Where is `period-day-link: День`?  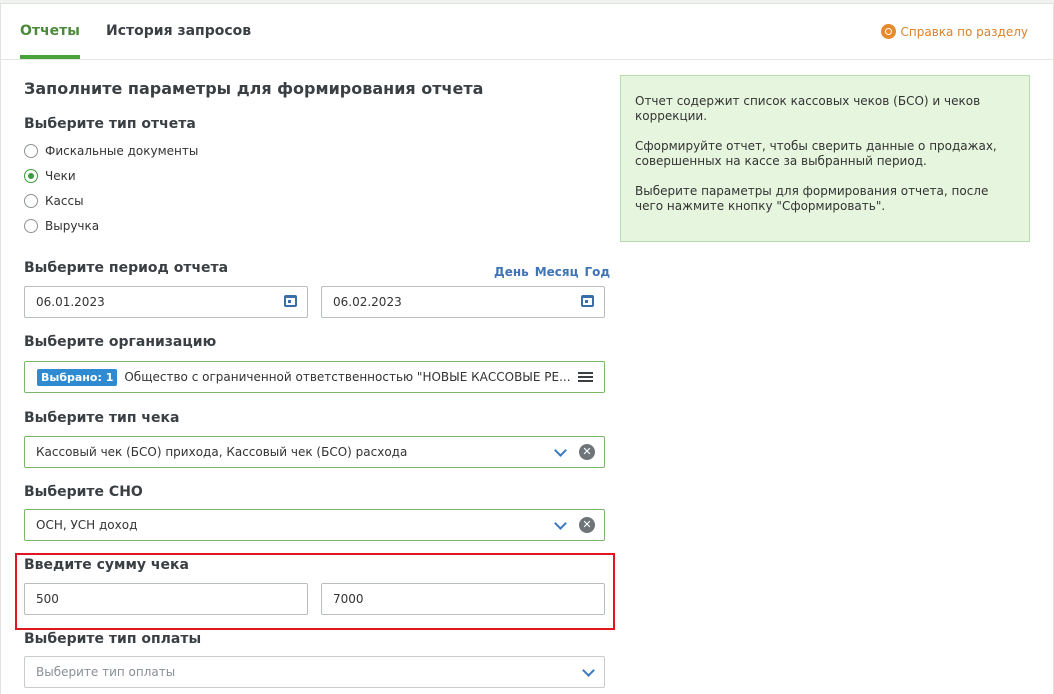
period-day-link: День is located at coordinates (511, 272).